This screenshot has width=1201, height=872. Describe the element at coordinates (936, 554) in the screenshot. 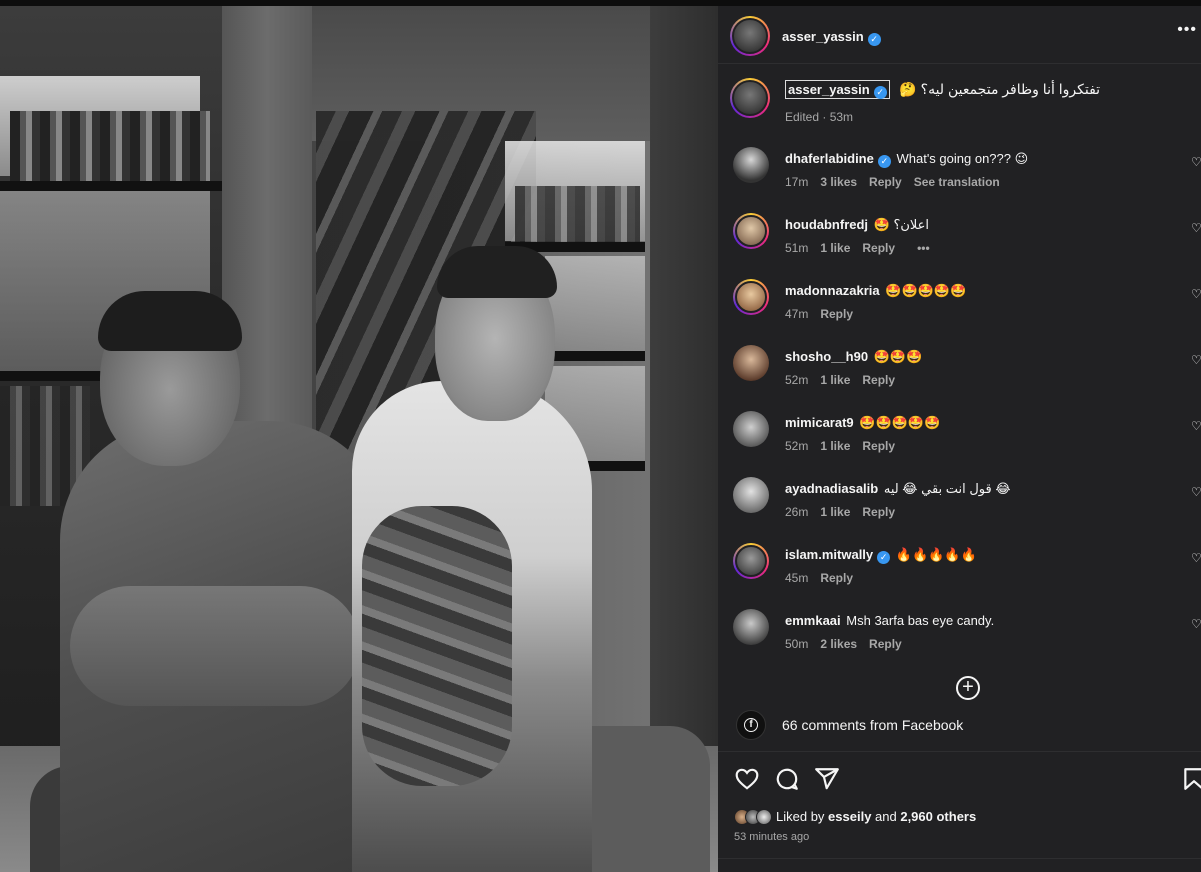

I see `comment-text: 🔥🔥🔥🔥🔥` at that location.